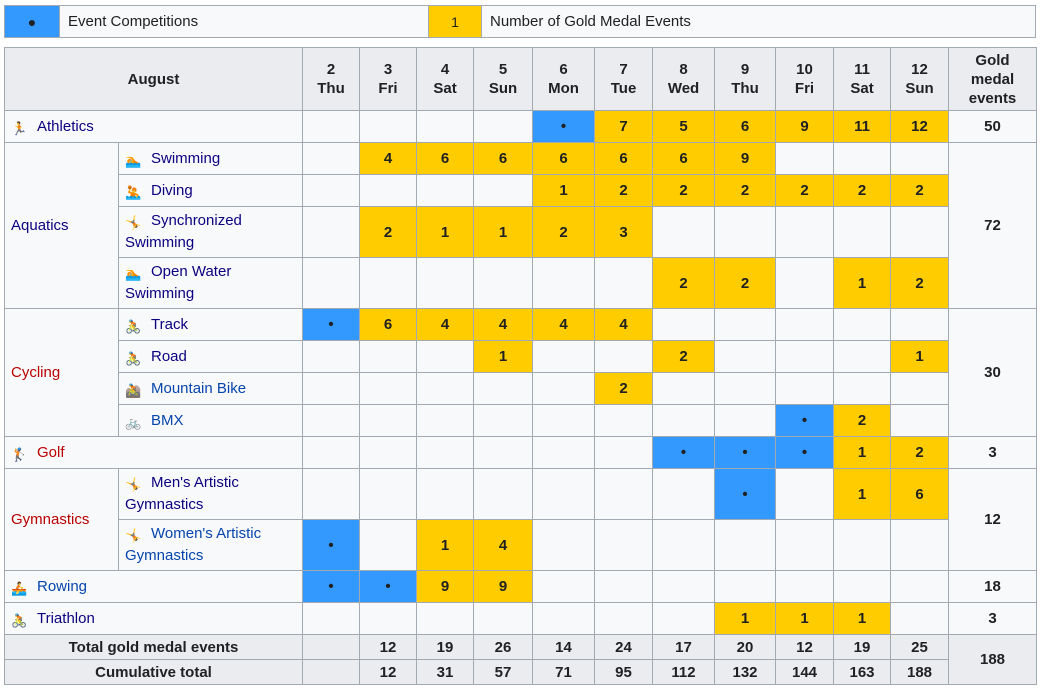  I want to click on diving-icon: 🤽, so click(133, 192).